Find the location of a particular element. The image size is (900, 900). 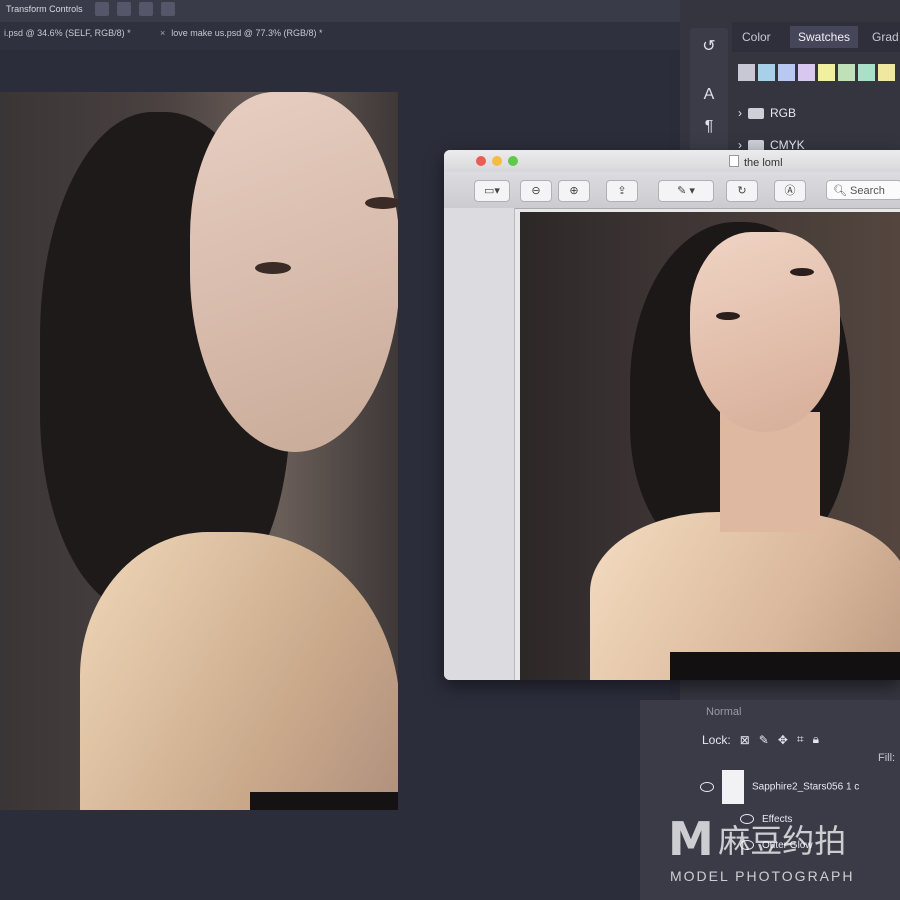

chevron-right-icon: › is located at coordinates (740, 113).